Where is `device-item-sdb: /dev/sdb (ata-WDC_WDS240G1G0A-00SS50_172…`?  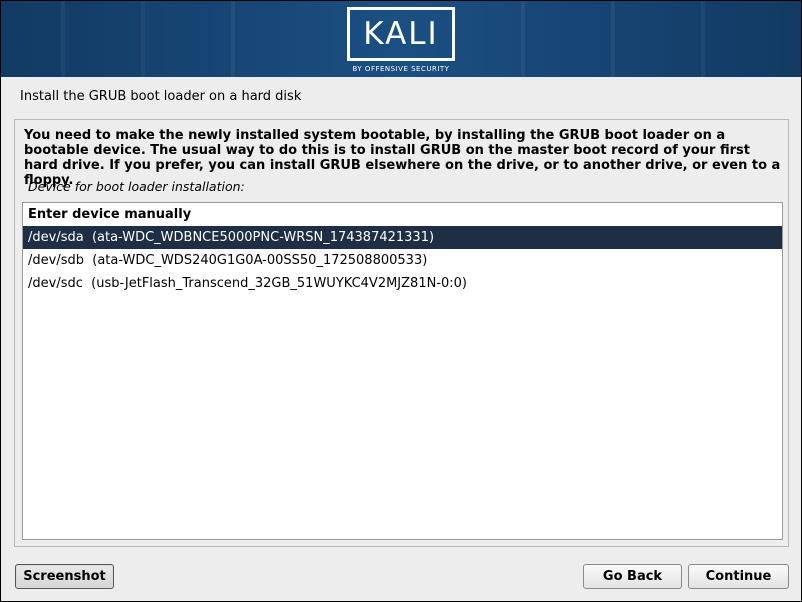 device-item-sdb: /dev/sdb (ata-WDC_WDS240G1G0A-00SS50_172… is located at coordinates (402, 260).